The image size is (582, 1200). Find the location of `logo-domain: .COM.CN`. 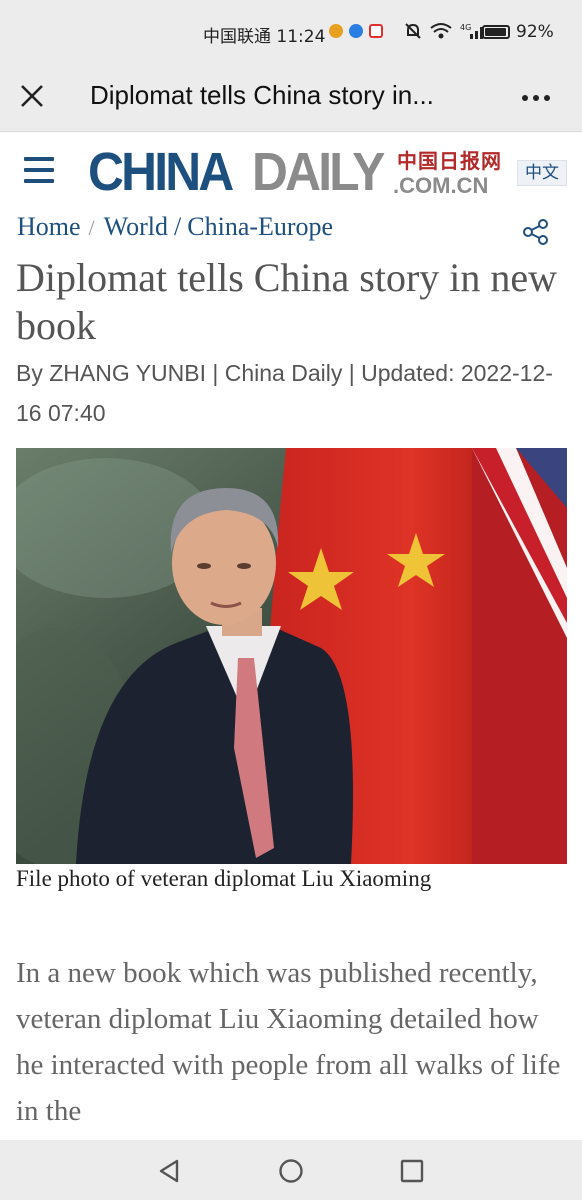

logo-domain: .COM.CN is located at coordinates (441, 185).